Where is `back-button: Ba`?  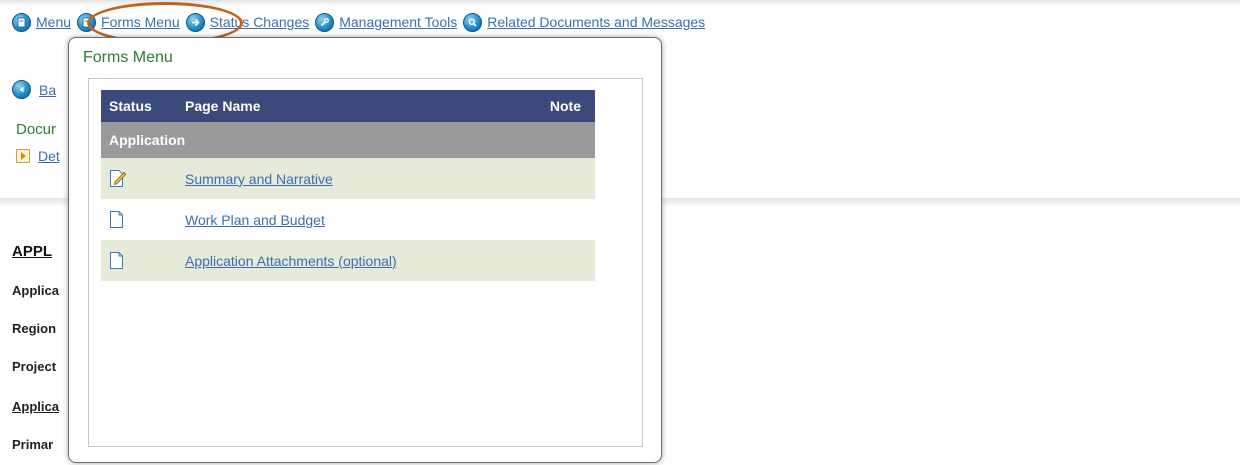 back-button: Ba is located at coordinates (34, 89).